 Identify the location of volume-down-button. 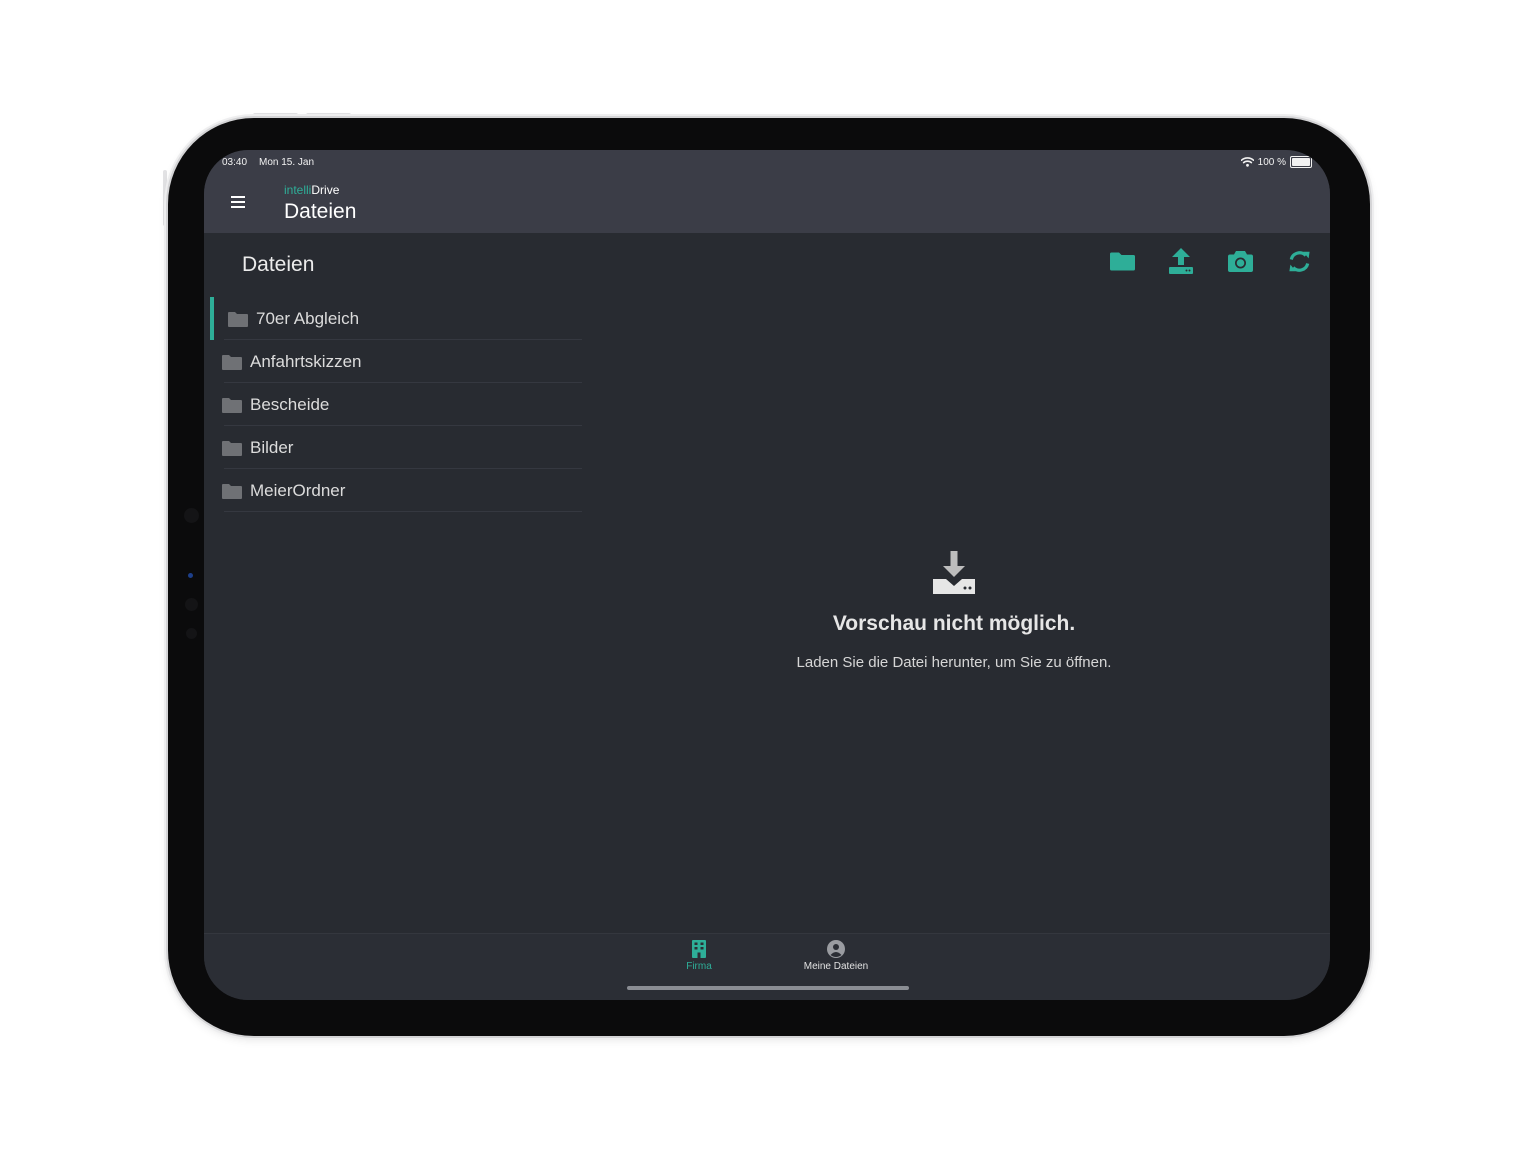
(328, 115).